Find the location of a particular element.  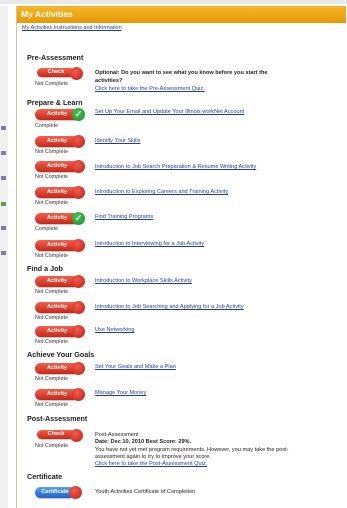

certificate-heading: Certificate is located at coordinates (45, 476).